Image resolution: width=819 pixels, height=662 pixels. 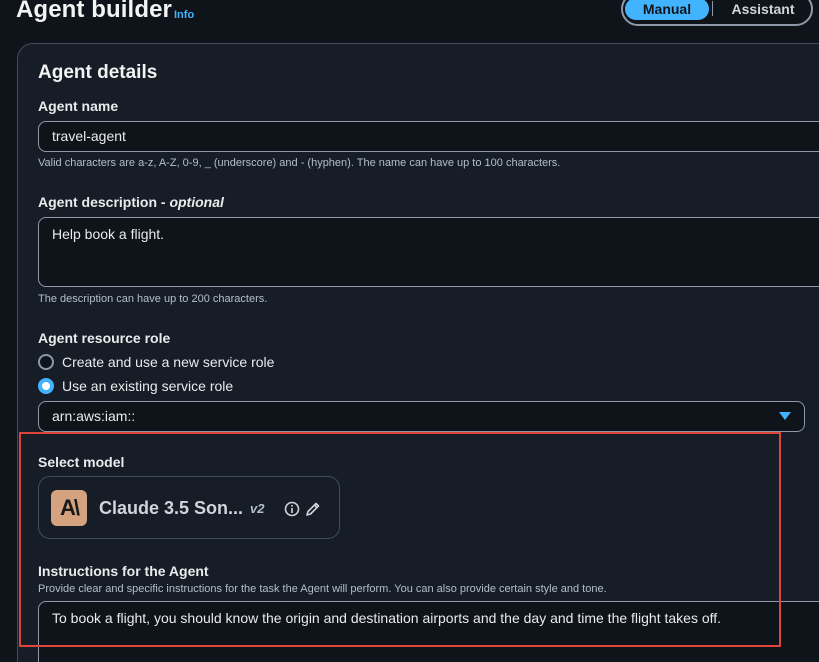 I want to click on agent-description-textarea: Help book a flight., so click(x=428, y=252).